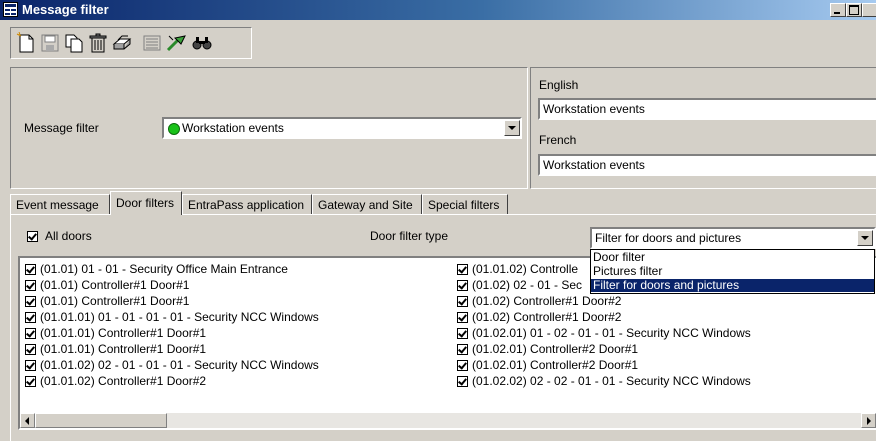 Image resolution: width=876 pixels, height=441 pixels. What do you see at coordinates (438, 43) in the screenshot?
I see `toolbar` at bounding box center [438, 43].